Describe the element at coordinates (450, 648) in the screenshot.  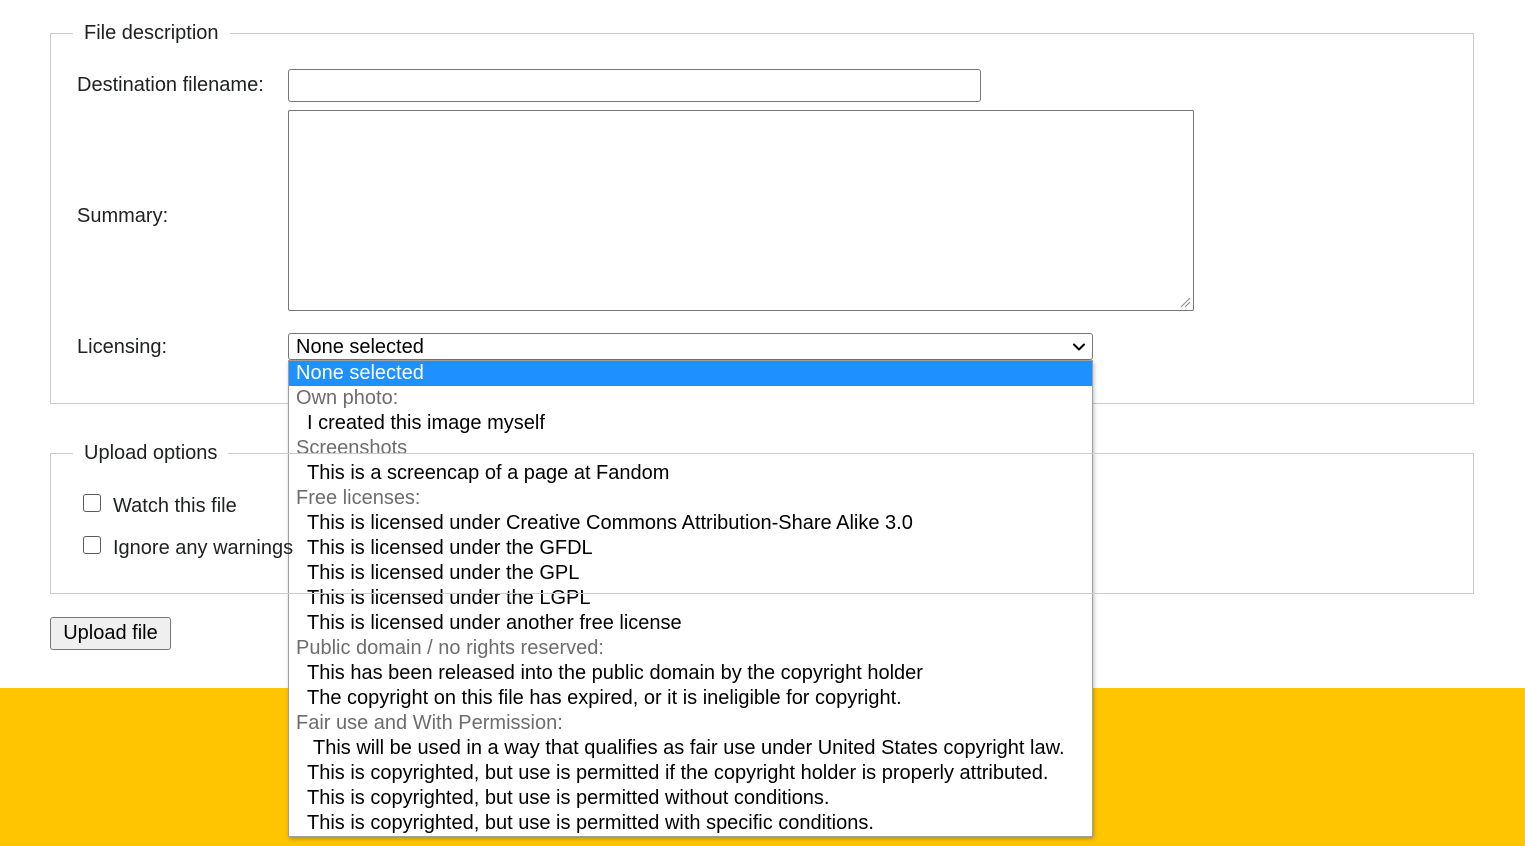
I see `licensing-option-group: Public domain / no rights reserved:` at that location.